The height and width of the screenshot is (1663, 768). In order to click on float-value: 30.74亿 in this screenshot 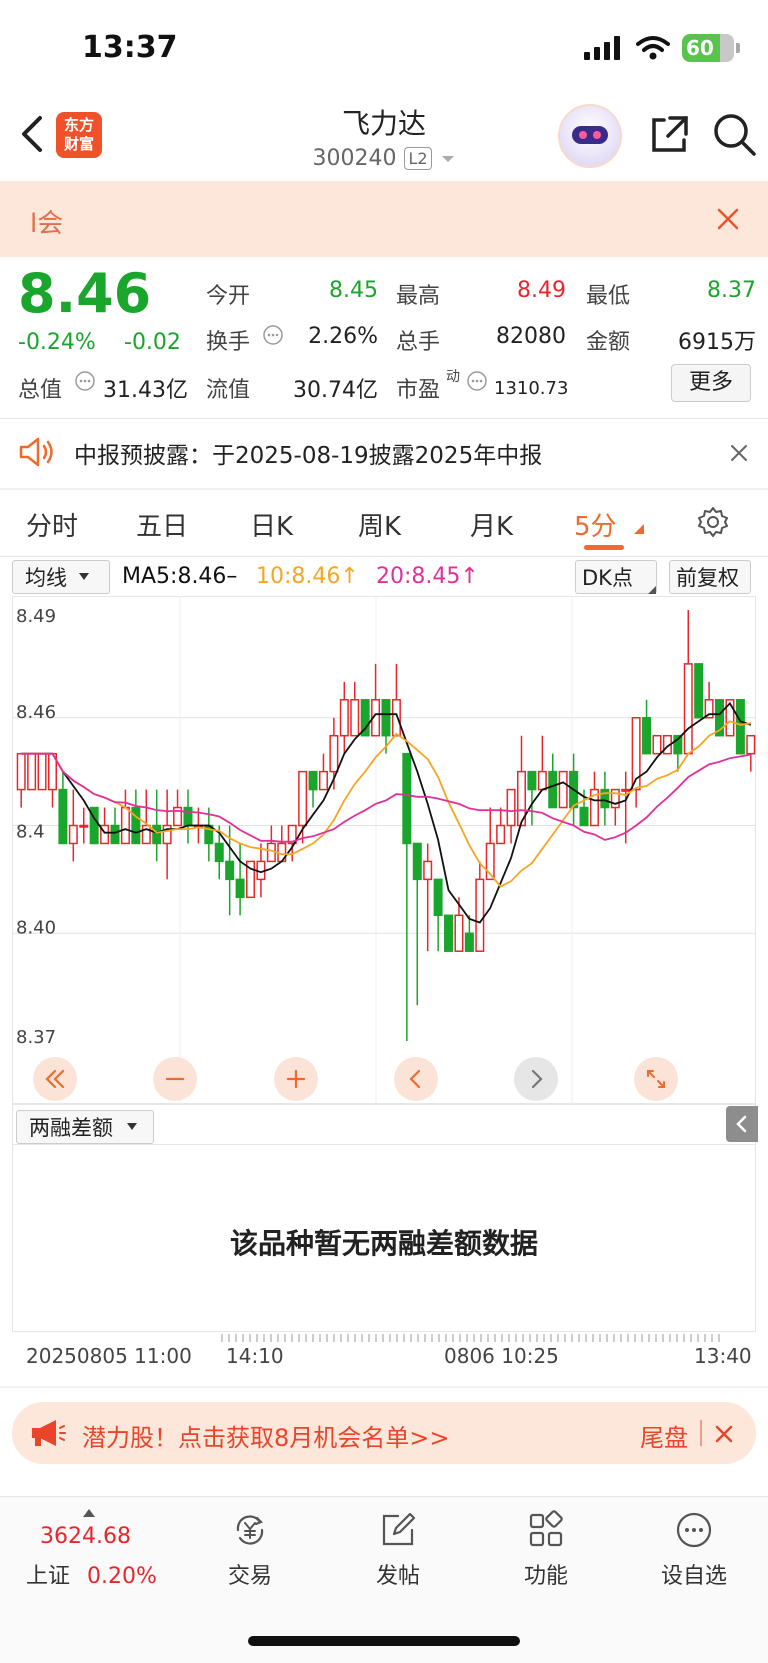, I will do `click(335, 390)`.